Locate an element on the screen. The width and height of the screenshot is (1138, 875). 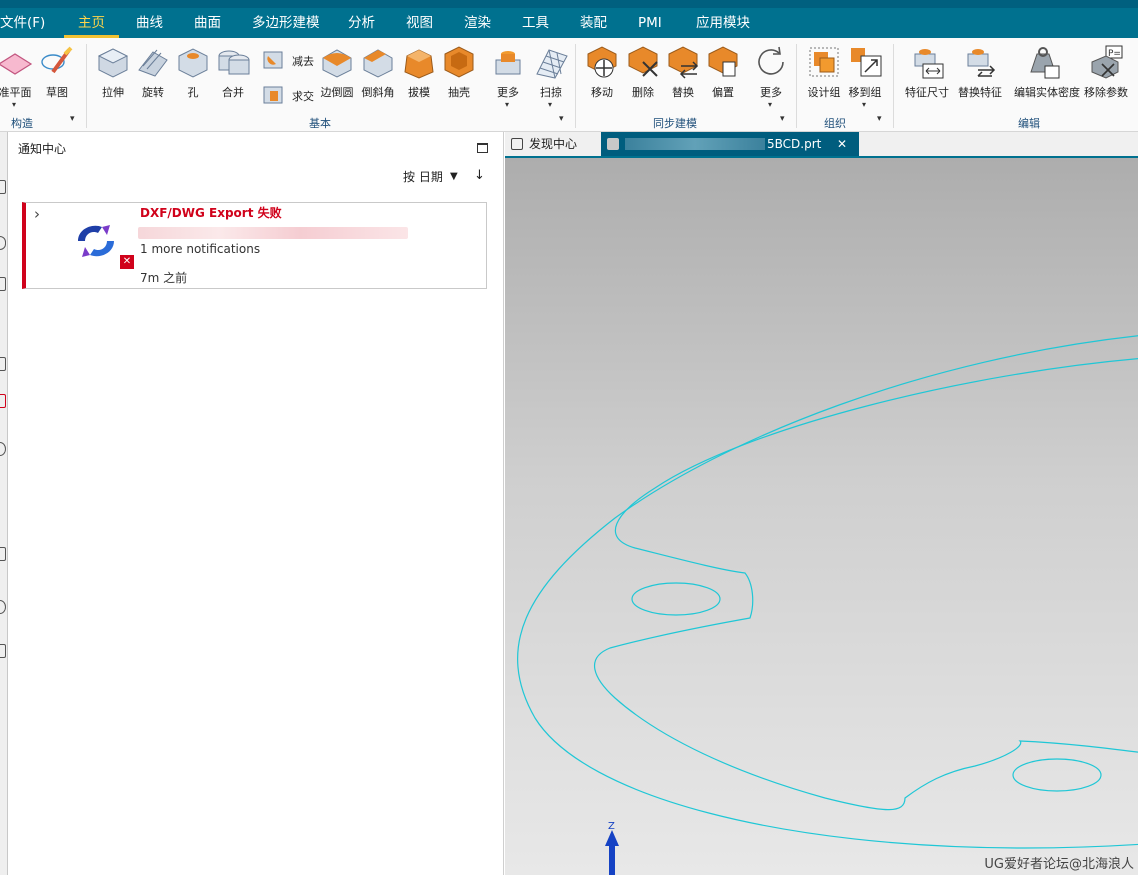
more-icon is located at coordinates (508, 63).